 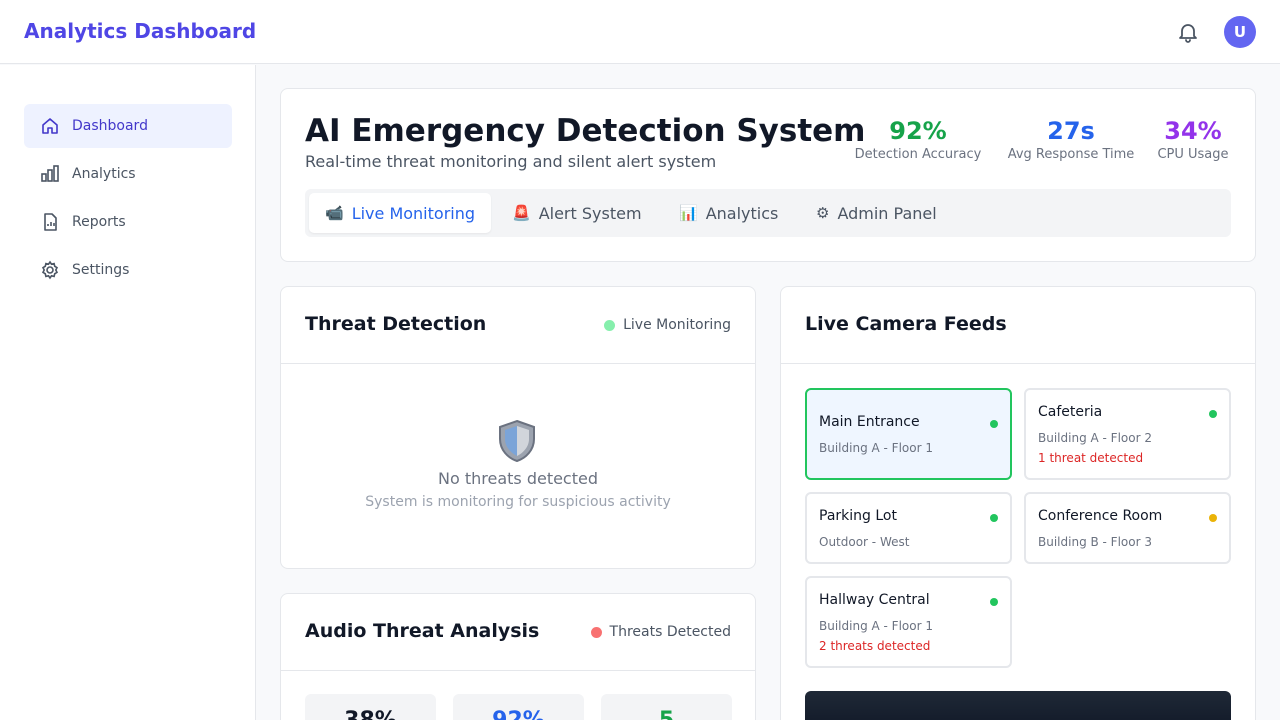 What do you see at coordinates (422, 631) in the screenshot?
I see `panel-title: Audio Threat Analysis` at bounding box center [422, 631].